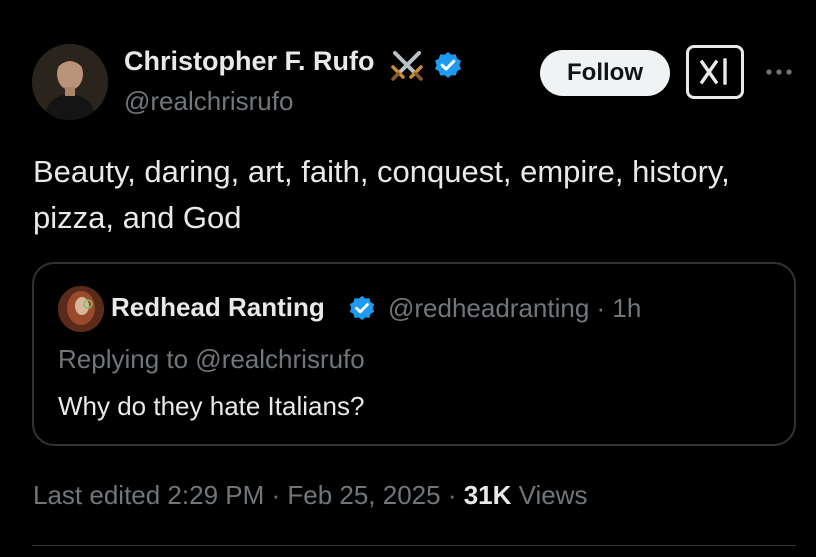 The image size is (816, 557). What do you see at coordinates (208, 101) in the screenshot?
I see `author-handle: @realchrisrufo` at bounding box center [208, 101].